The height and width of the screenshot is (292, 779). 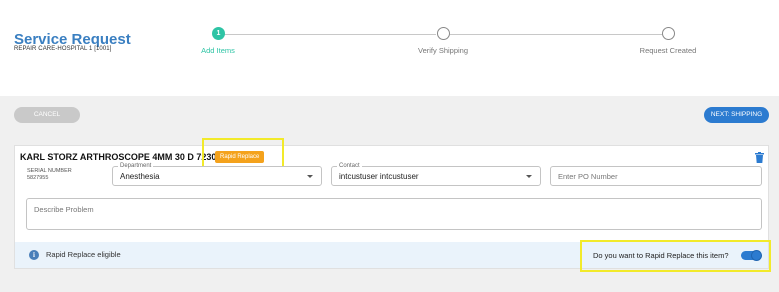 What do you see at coordinates (443, 50) in the screenshot?
I see `step-2-label: Verify Shipping` at bounding box center [443, 50].